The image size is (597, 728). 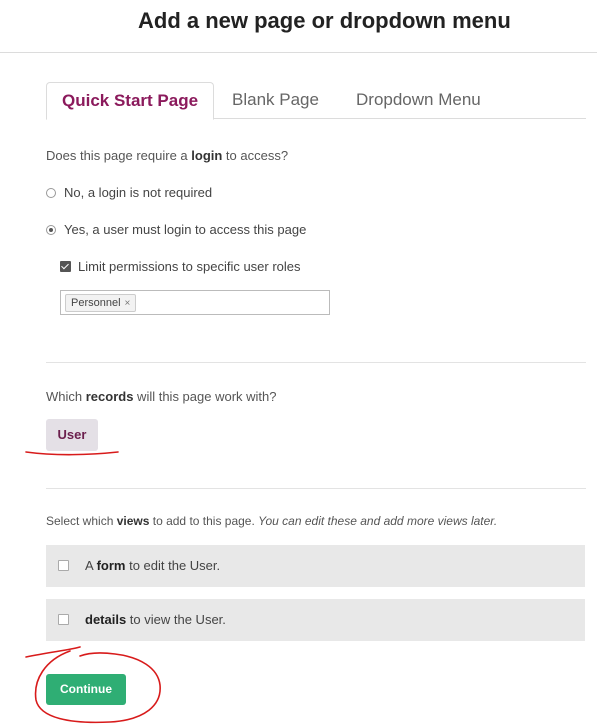 I want to click on radio-label: No, a login is not required, so click(x=138, y=192).